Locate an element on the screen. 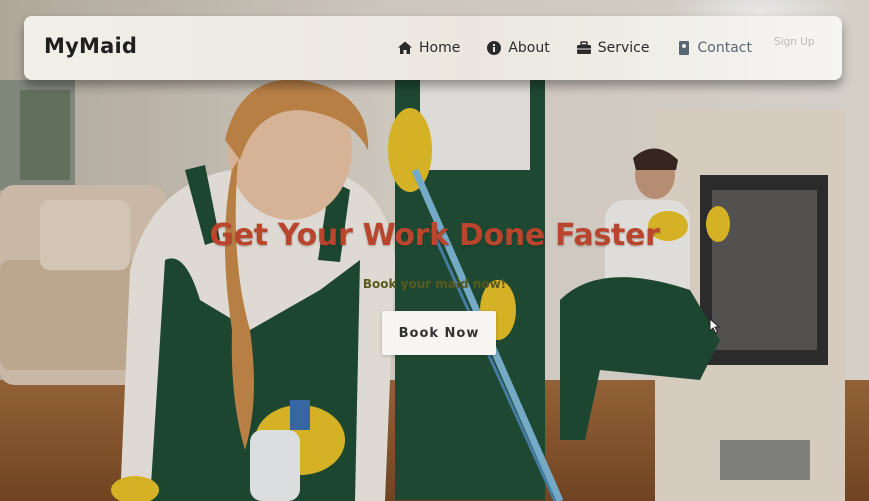 Image resolution: width=869 pixels, height=501 pixels. info-icon is located at coordinates (494, 48).